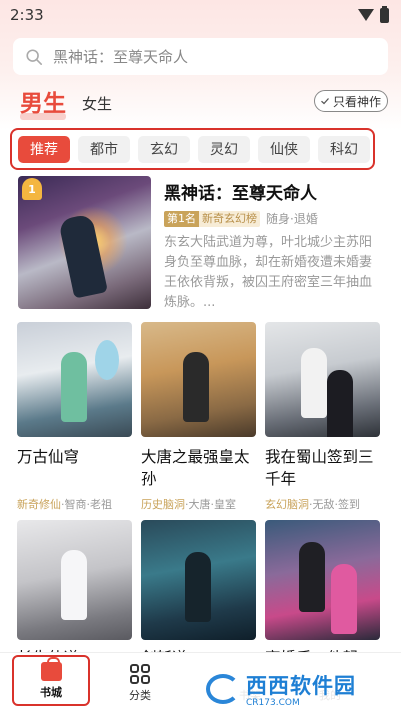 The image size is (401, 713). I want to click on nav-category: 分类, so click(140, 683).